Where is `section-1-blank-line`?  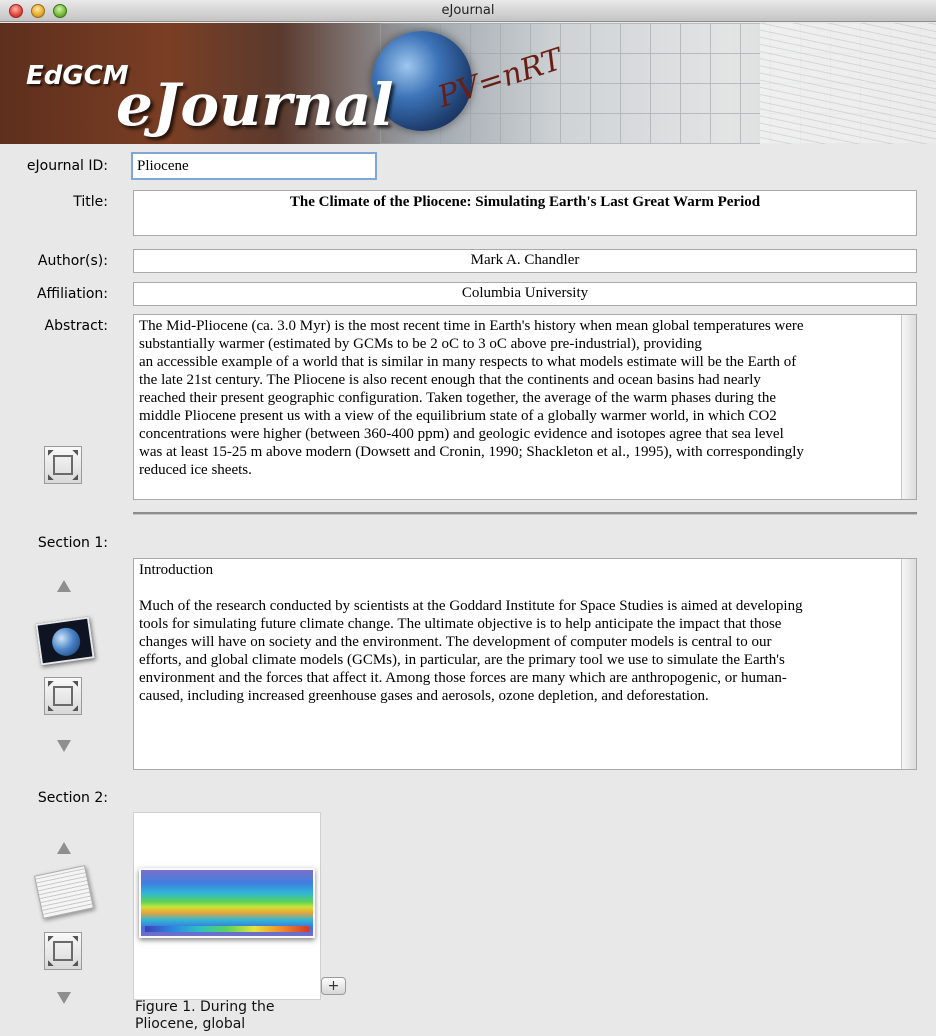 section-1-blank-line is located at coordinates (517, 588).